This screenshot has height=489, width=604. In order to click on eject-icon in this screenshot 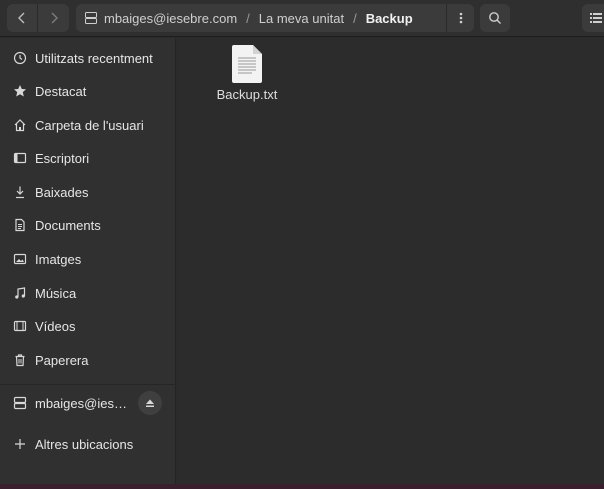, I will do `click(150, 403)`.